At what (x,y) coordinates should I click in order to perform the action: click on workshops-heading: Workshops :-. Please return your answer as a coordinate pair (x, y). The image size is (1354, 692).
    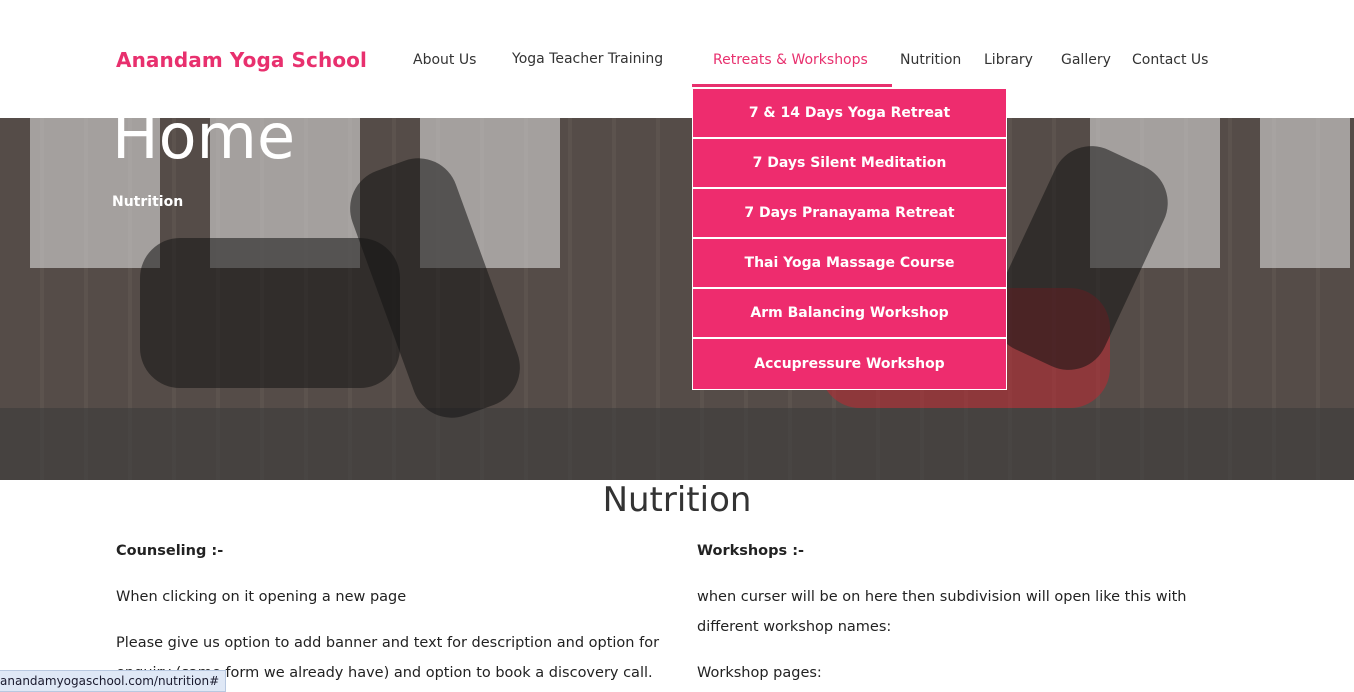
    Looking at the image, I should click on (751, 551).